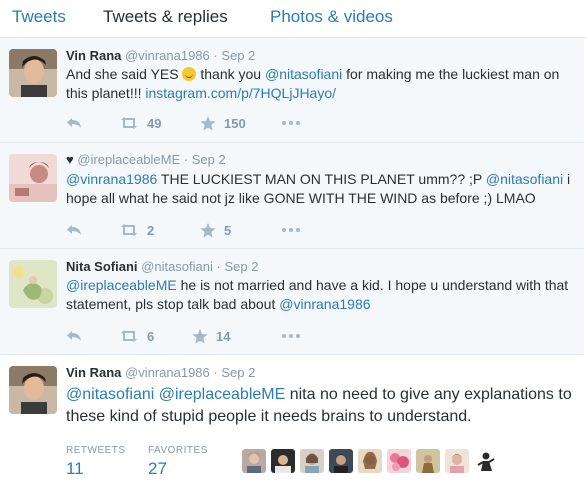 Image resolution: width=586 pixels, height=496 pixels. What do you see at coordinates (211, 336) in the screenshot?
I see `favorite-button: 14` at bounding box center [211, 336].